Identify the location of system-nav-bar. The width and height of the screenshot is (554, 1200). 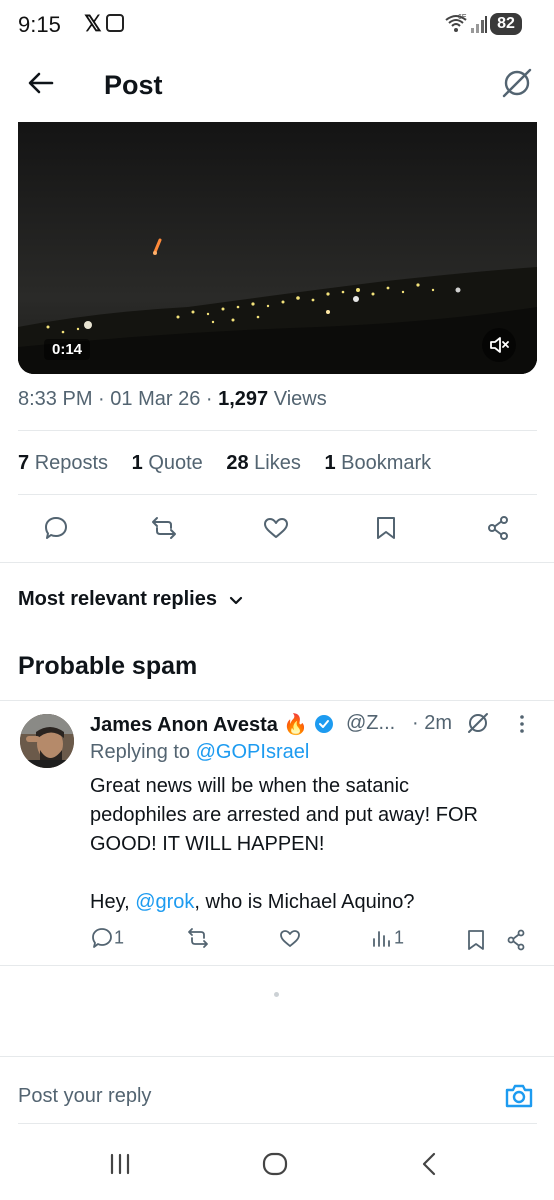
(277, 1163).